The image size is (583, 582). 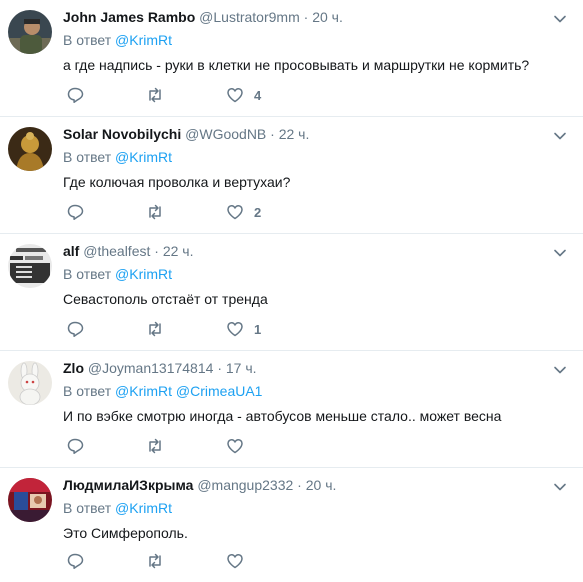 I want to click on tweet-header: Solar Novobilychi @WGoodNB · 22 ч., so click(x=317, y=134).